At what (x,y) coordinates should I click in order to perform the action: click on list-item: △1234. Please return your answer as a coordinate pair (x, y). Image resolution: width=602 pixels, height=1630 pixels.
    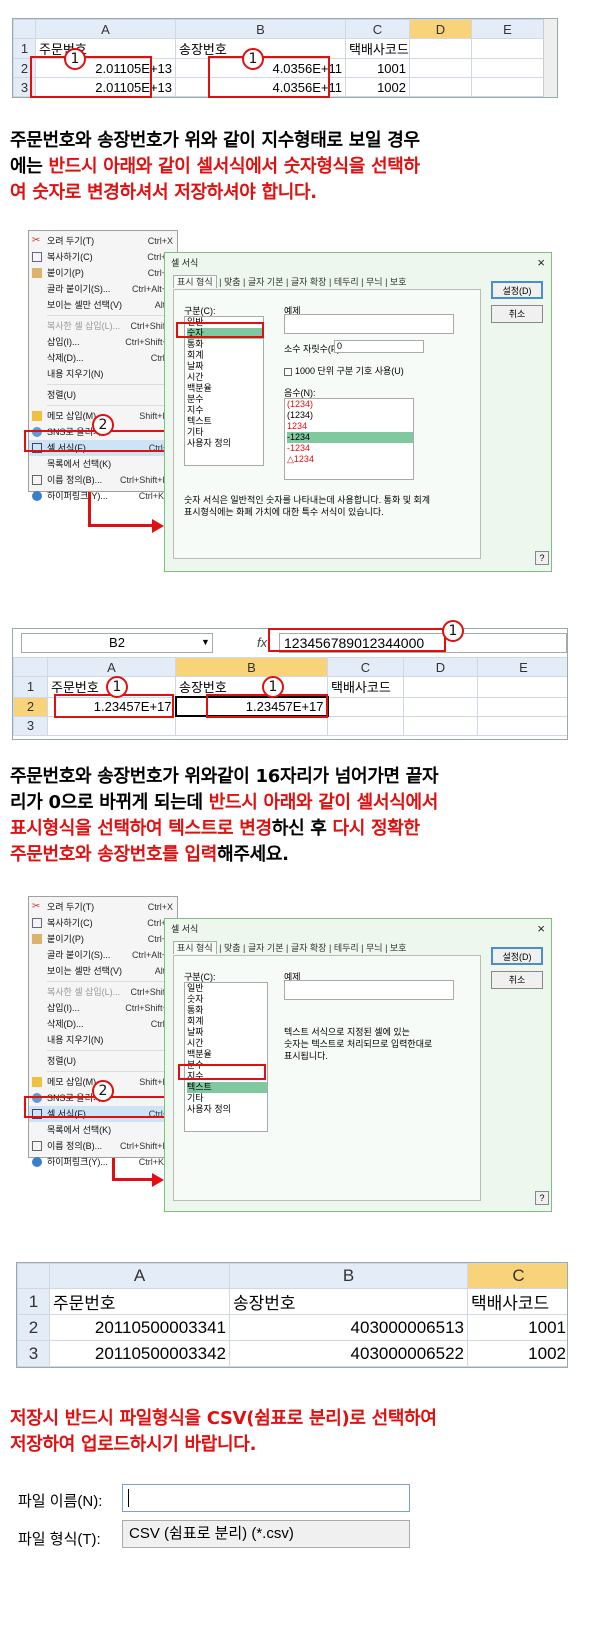
    Looking at the image, I should click on (350, 459).